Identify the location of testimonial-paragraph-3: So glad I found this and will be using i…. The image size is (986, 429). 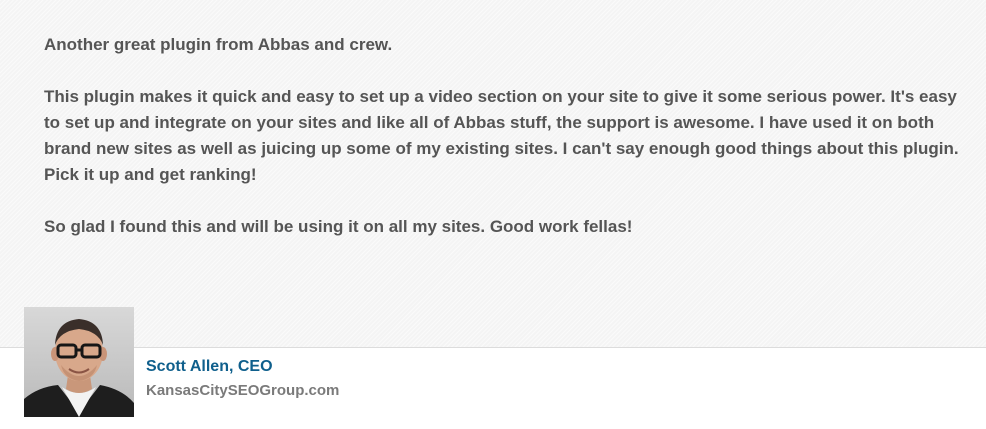
(338, 226).